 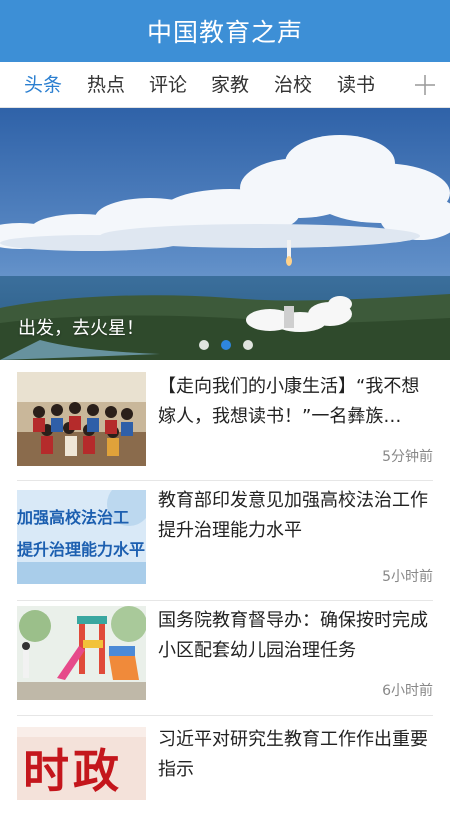 I want to click on news-thumbnail: 时政, so click(x=81, y=763).